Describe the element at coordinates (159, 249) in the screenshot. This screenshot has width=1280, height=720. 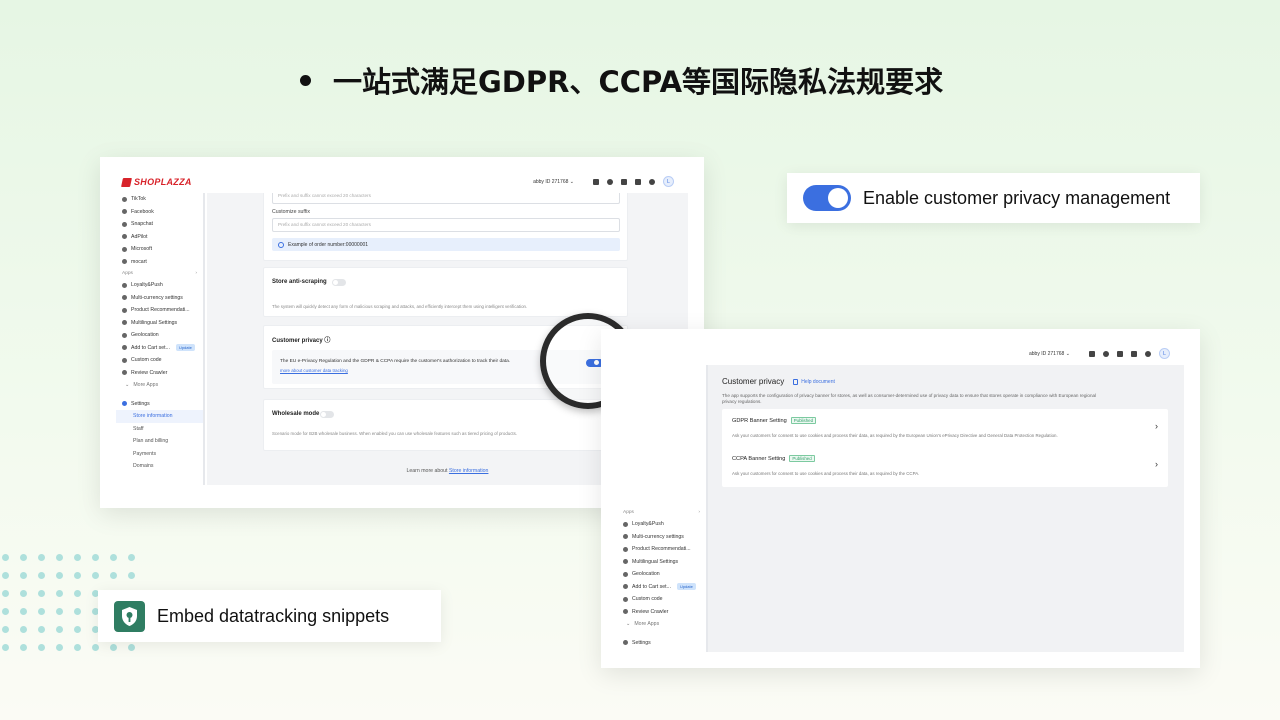
I see `sidebar-item-channel: Microsoft` at that location.